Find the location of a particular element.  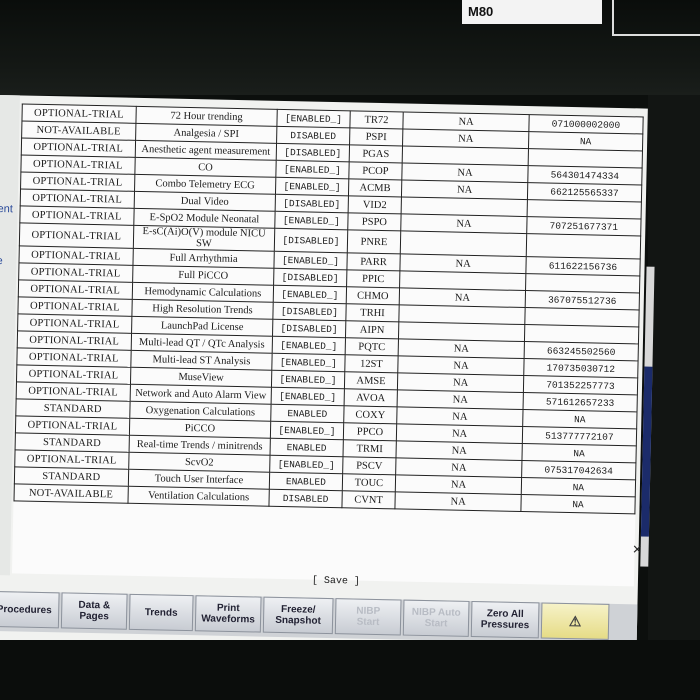

license-cell: OPTIONAL-TRIAL is located at coordinates (76, 235).